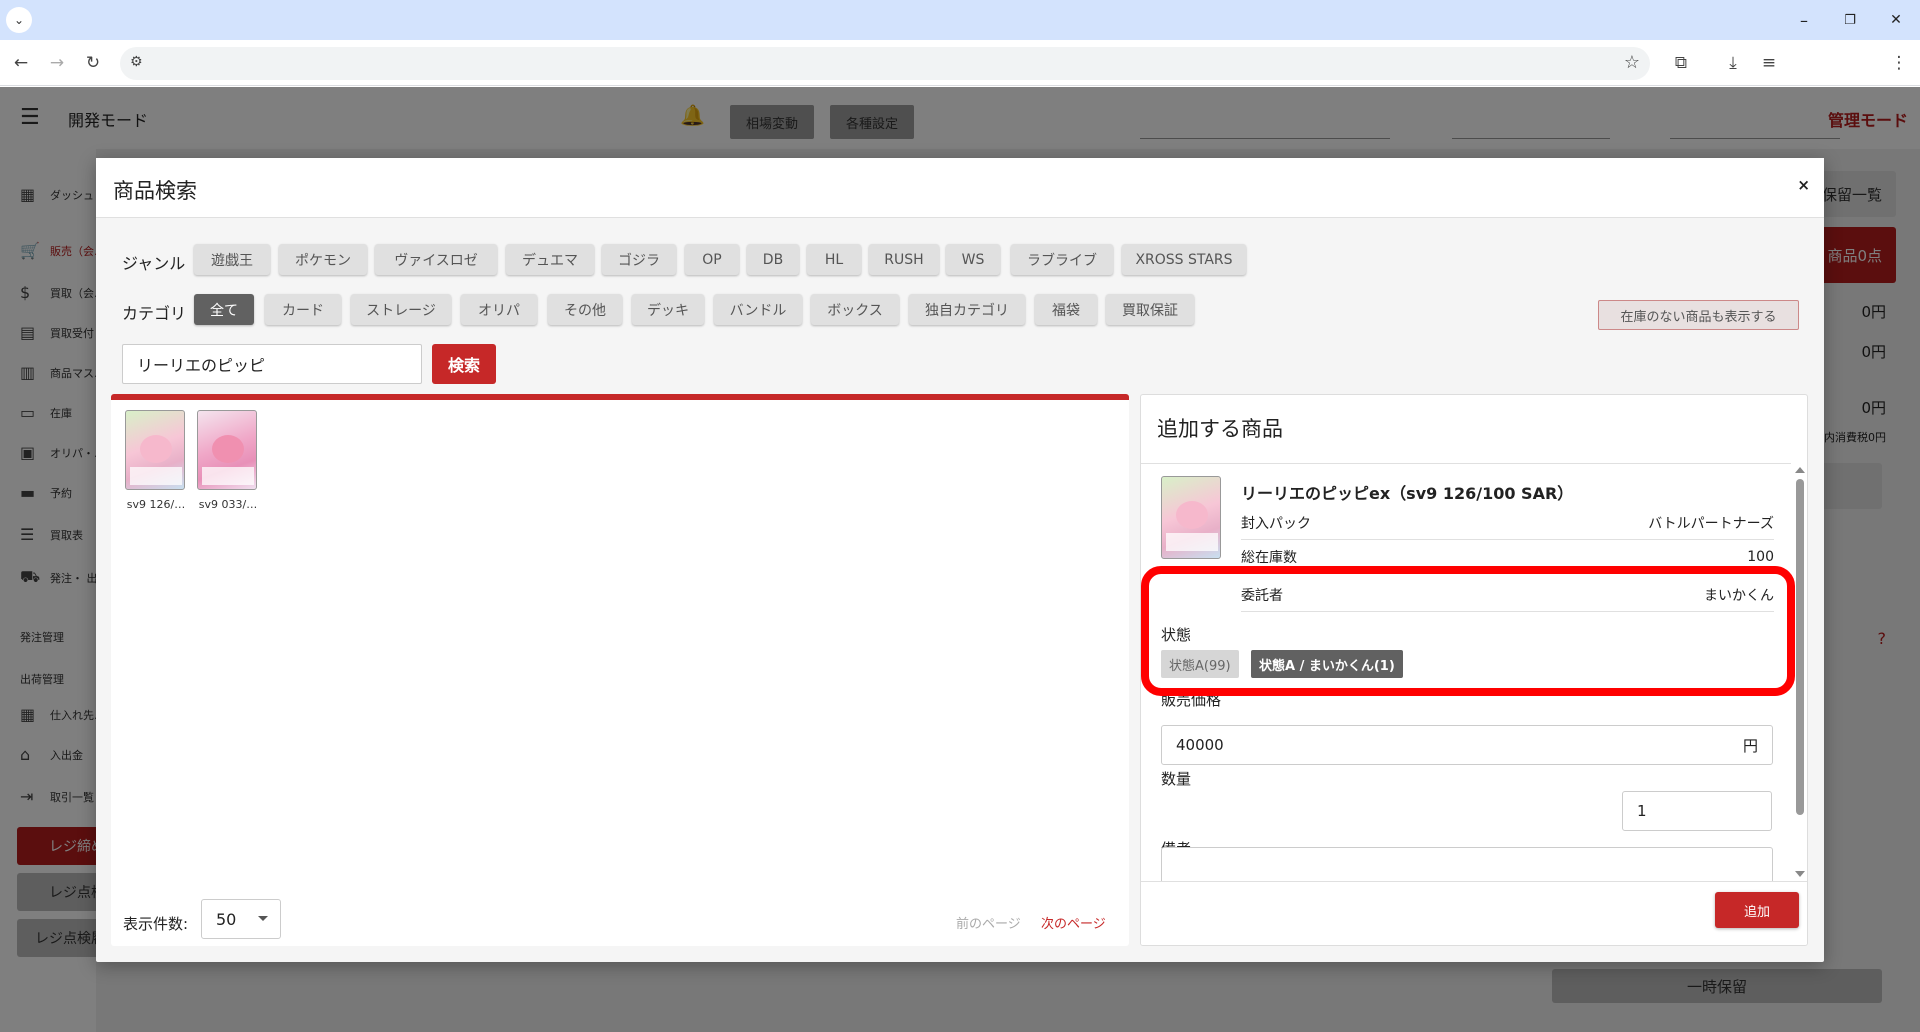 This screenshot has width=1920, height=1032. Describe the element at coordinates (712, 259) in the screenshot. I see `genre-chip: OP` at that location.